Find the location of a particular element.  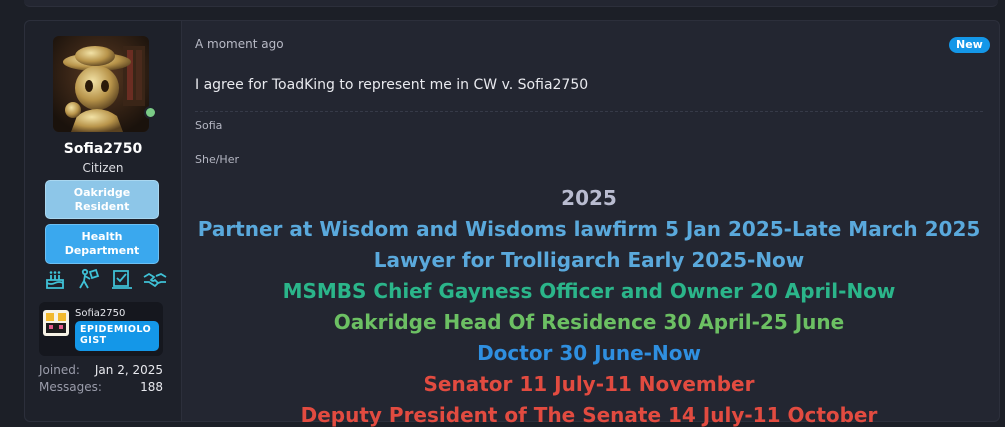

signature-role-line: Doctor 30 June-Now is located at coordinates (589, 353).